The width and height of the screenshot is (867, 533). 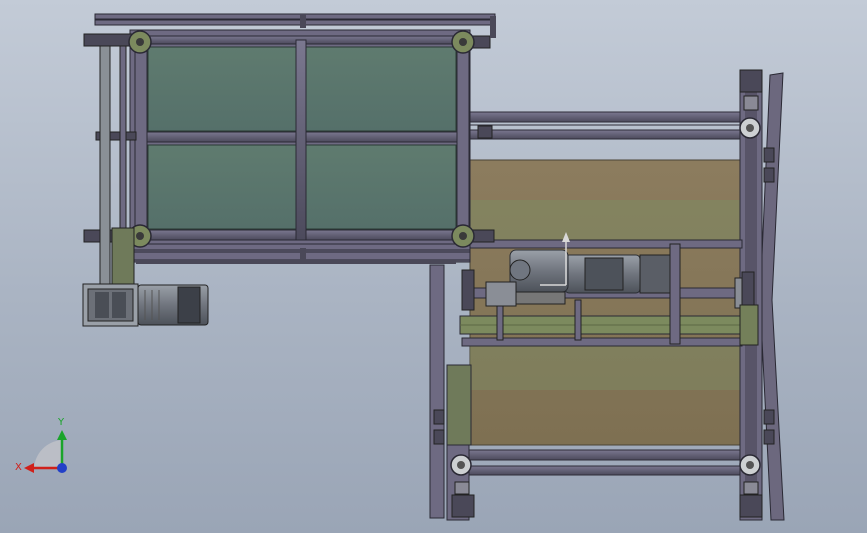 I want to click on coordinate-triad-icon, so click(x=45, y=451).